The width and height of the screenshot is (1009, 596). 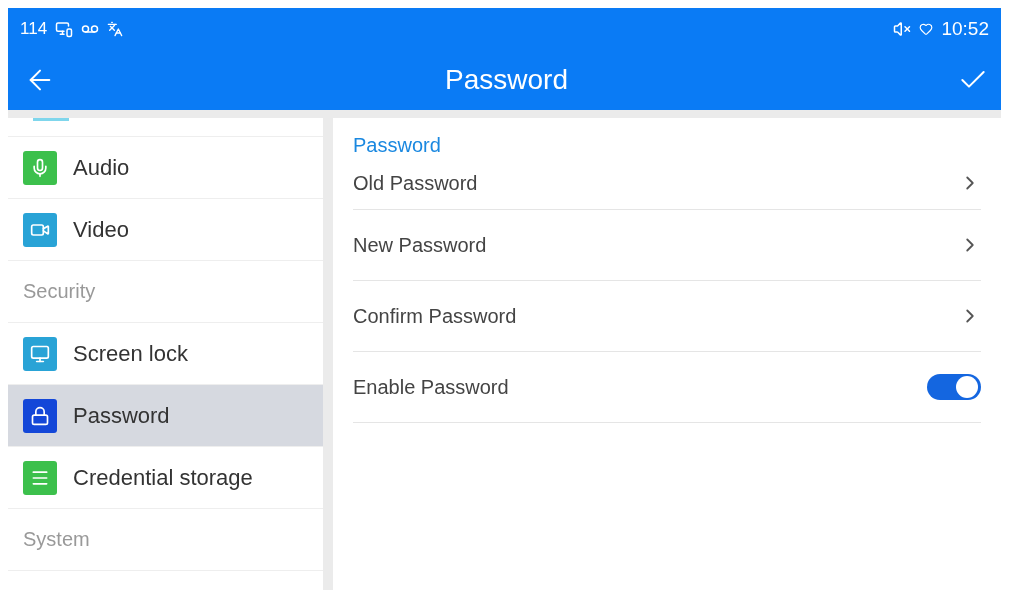 I want to click on translate-icon, so click(x=115, y=29).